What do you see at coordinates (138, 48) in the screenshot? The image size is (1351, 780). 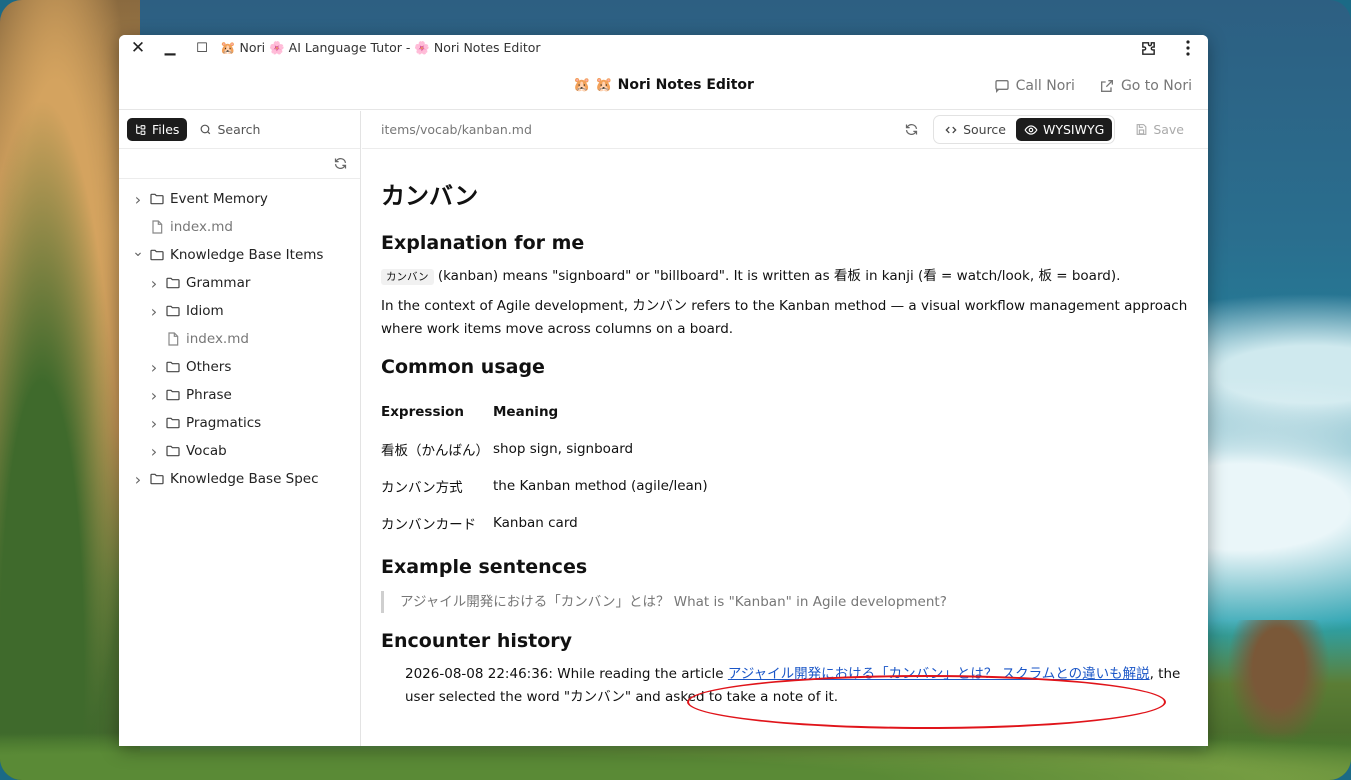 I see `close-window-button: ✕` at bounding box center [138, 48].